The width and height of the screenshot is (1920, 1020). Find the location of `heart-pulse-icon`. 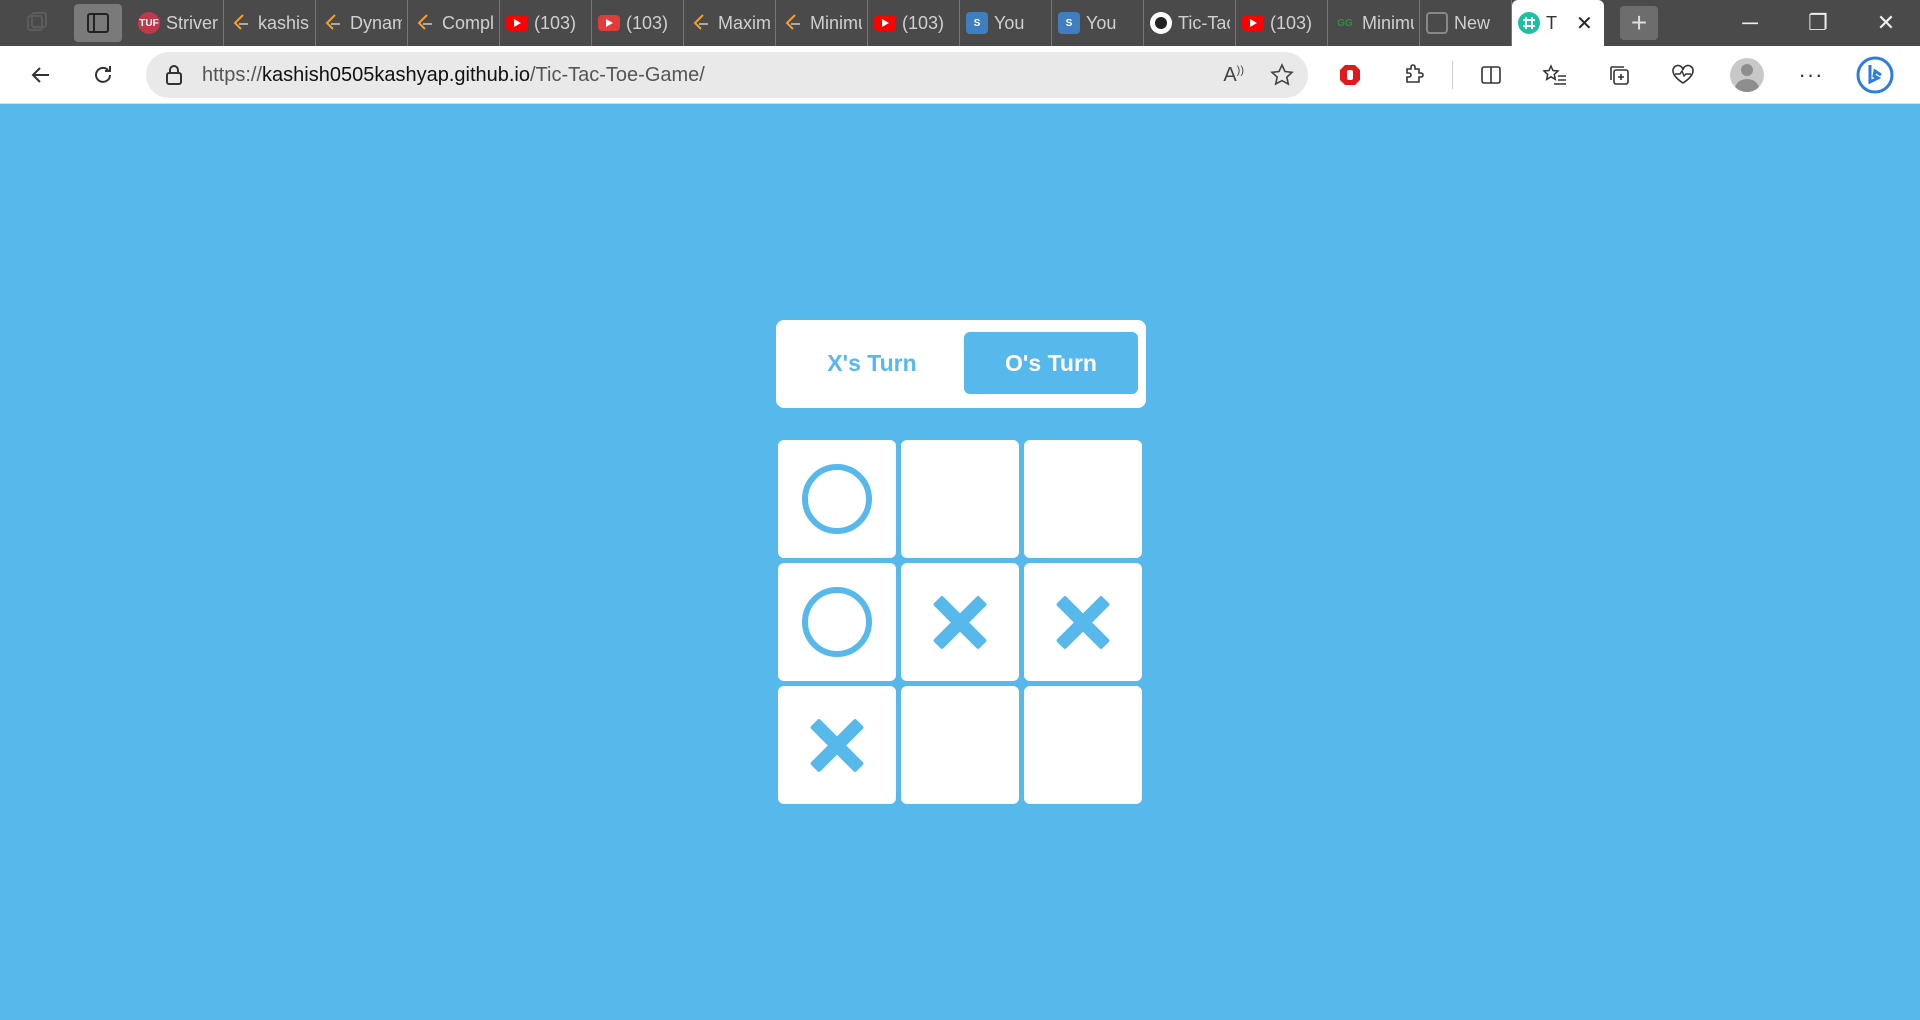

heart-pulse-icon is located at coordinates (1683, 74).